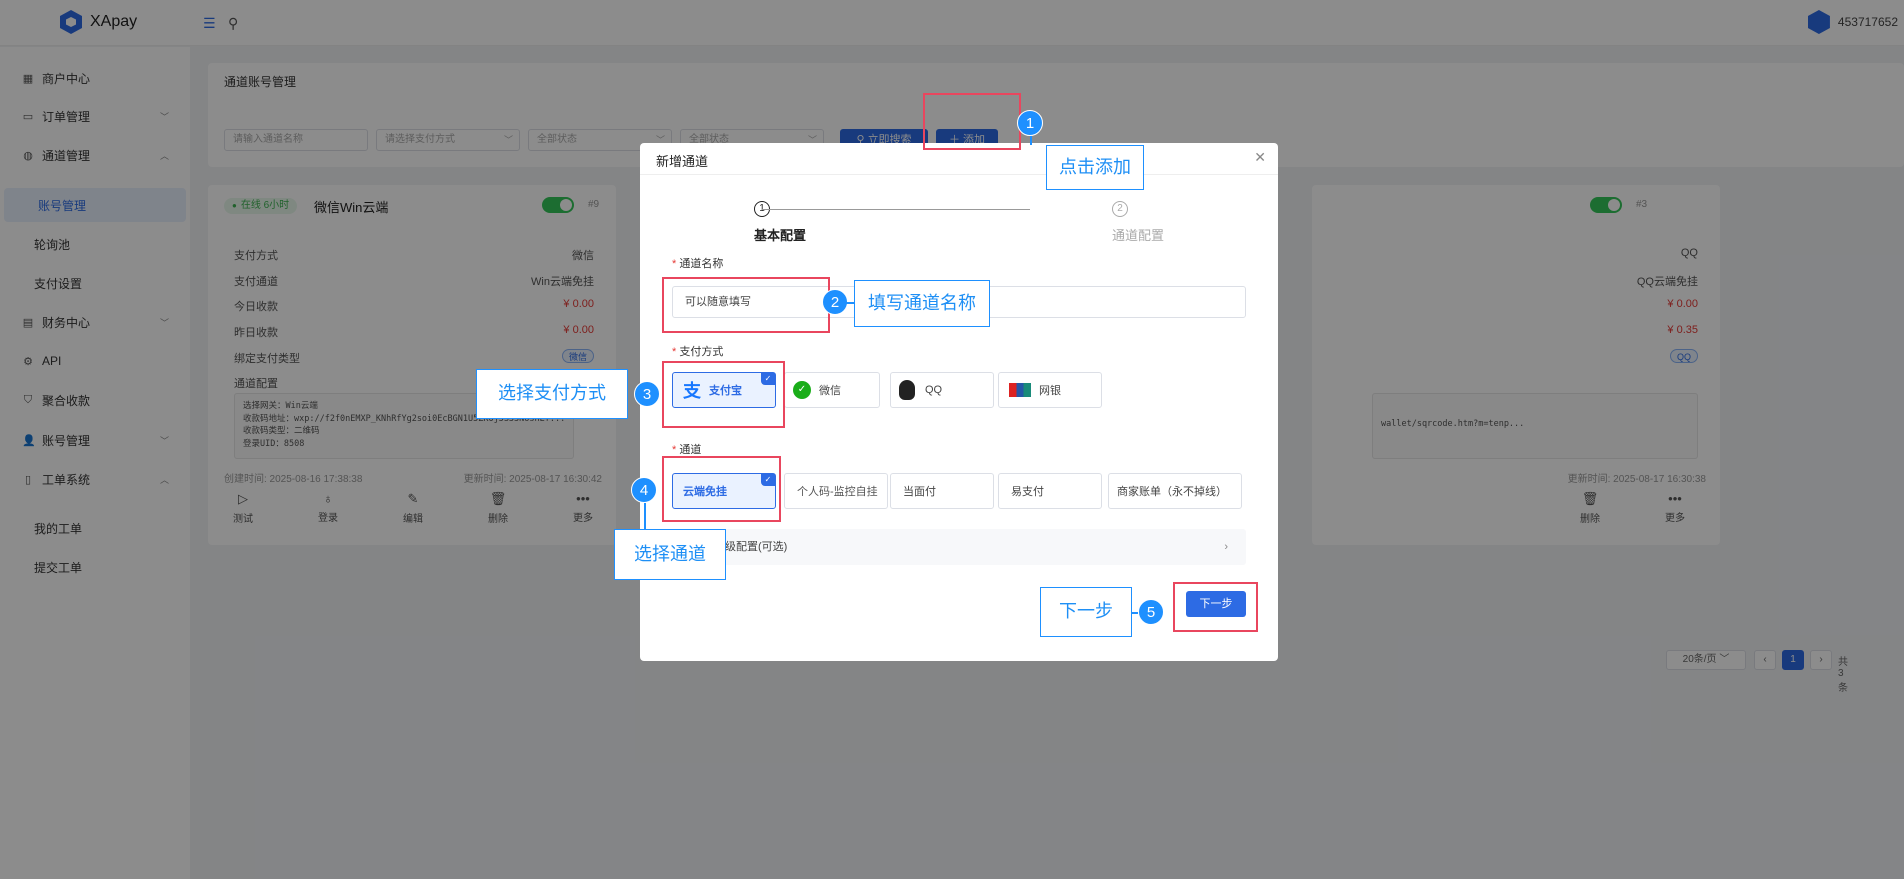 The width and height of the screenshot is (1904, 879). What do you see at coordinates (959, 547) in the screenshot?
I see `advanced-config-toggle: 高级配置(可选) ›` at bounding box center [959, 547].